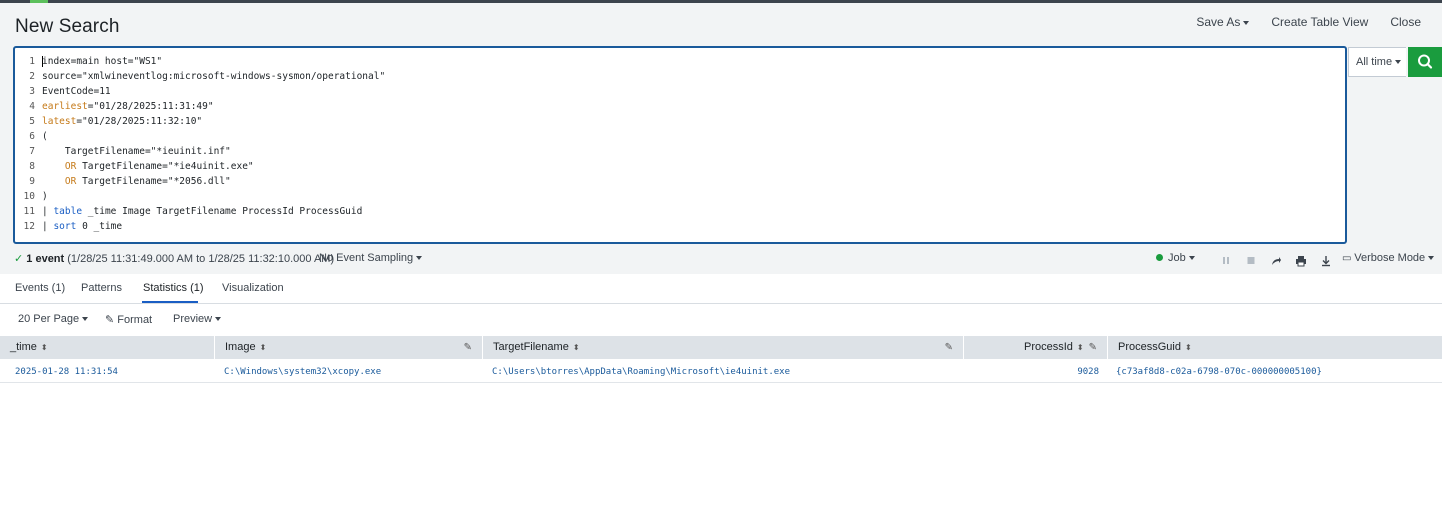  I want to click on tab-events: Events (1), so click(40, 288).